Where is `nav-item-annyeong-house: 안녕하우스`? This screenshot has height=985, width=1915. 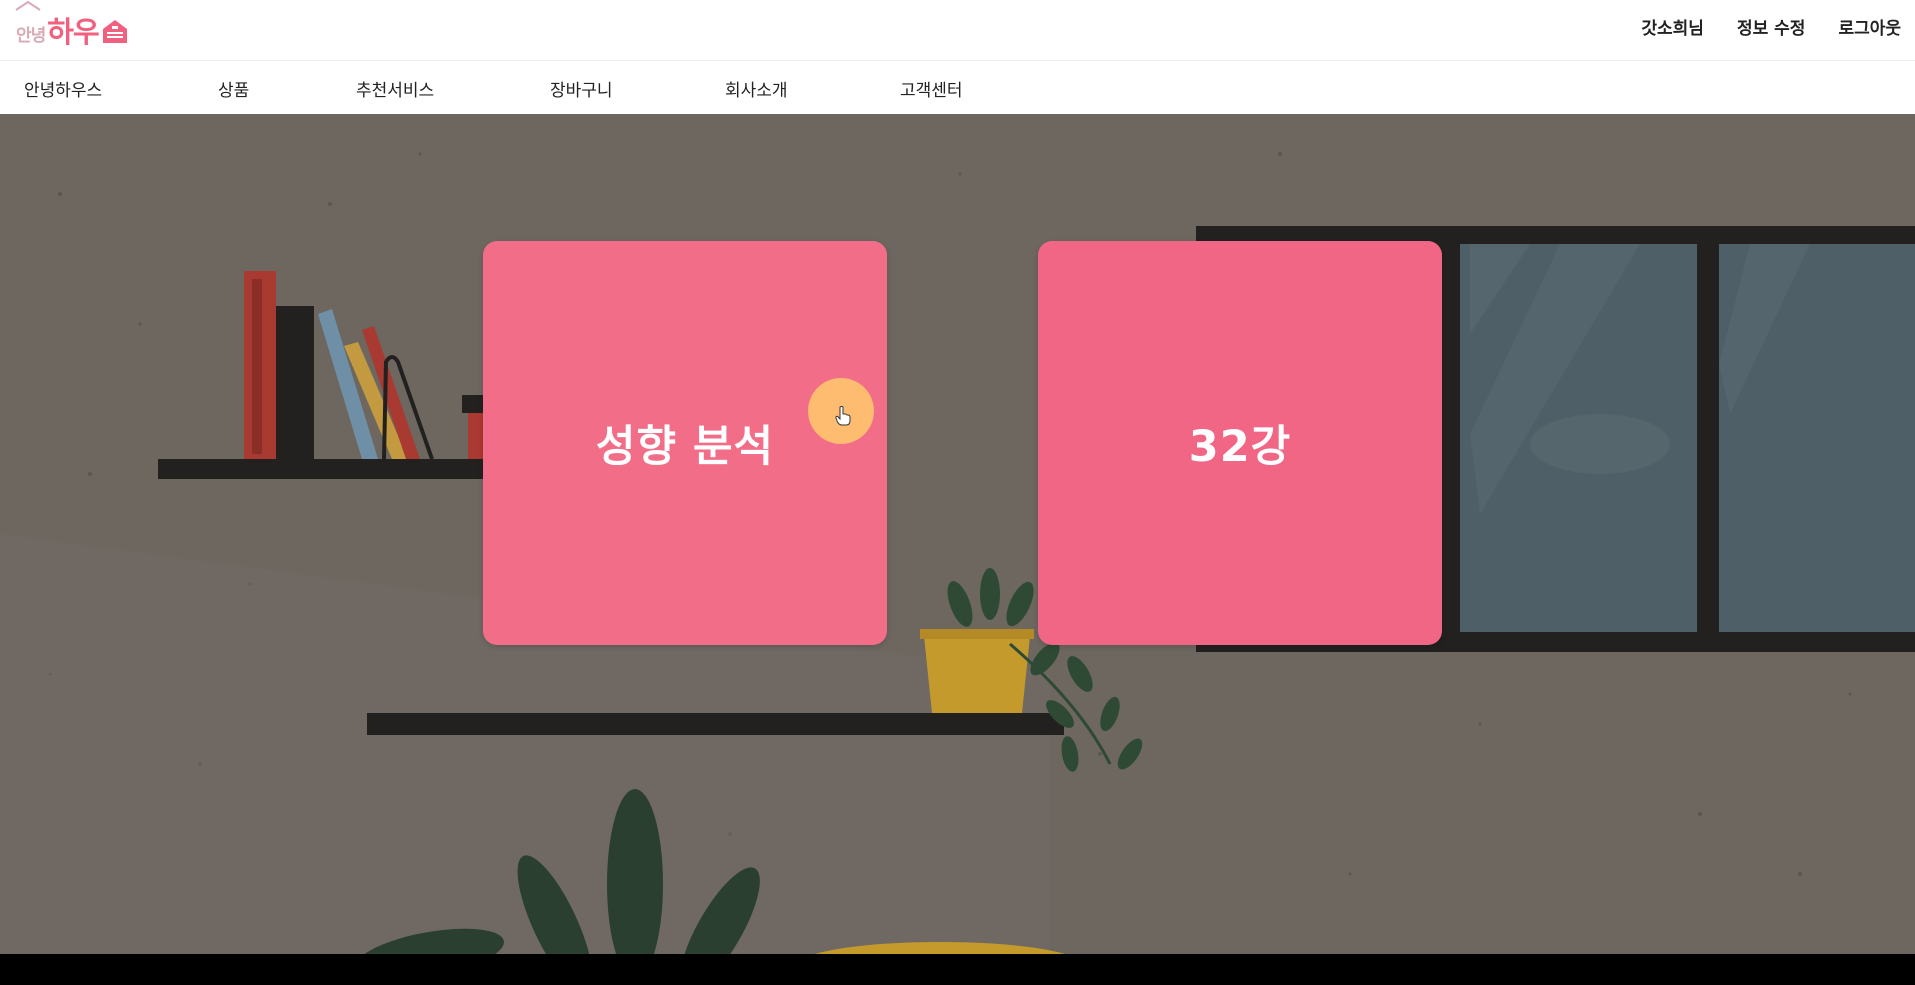 nav-item-annyeong-house: 안녕하우스 is located at coordinates (63, 88).